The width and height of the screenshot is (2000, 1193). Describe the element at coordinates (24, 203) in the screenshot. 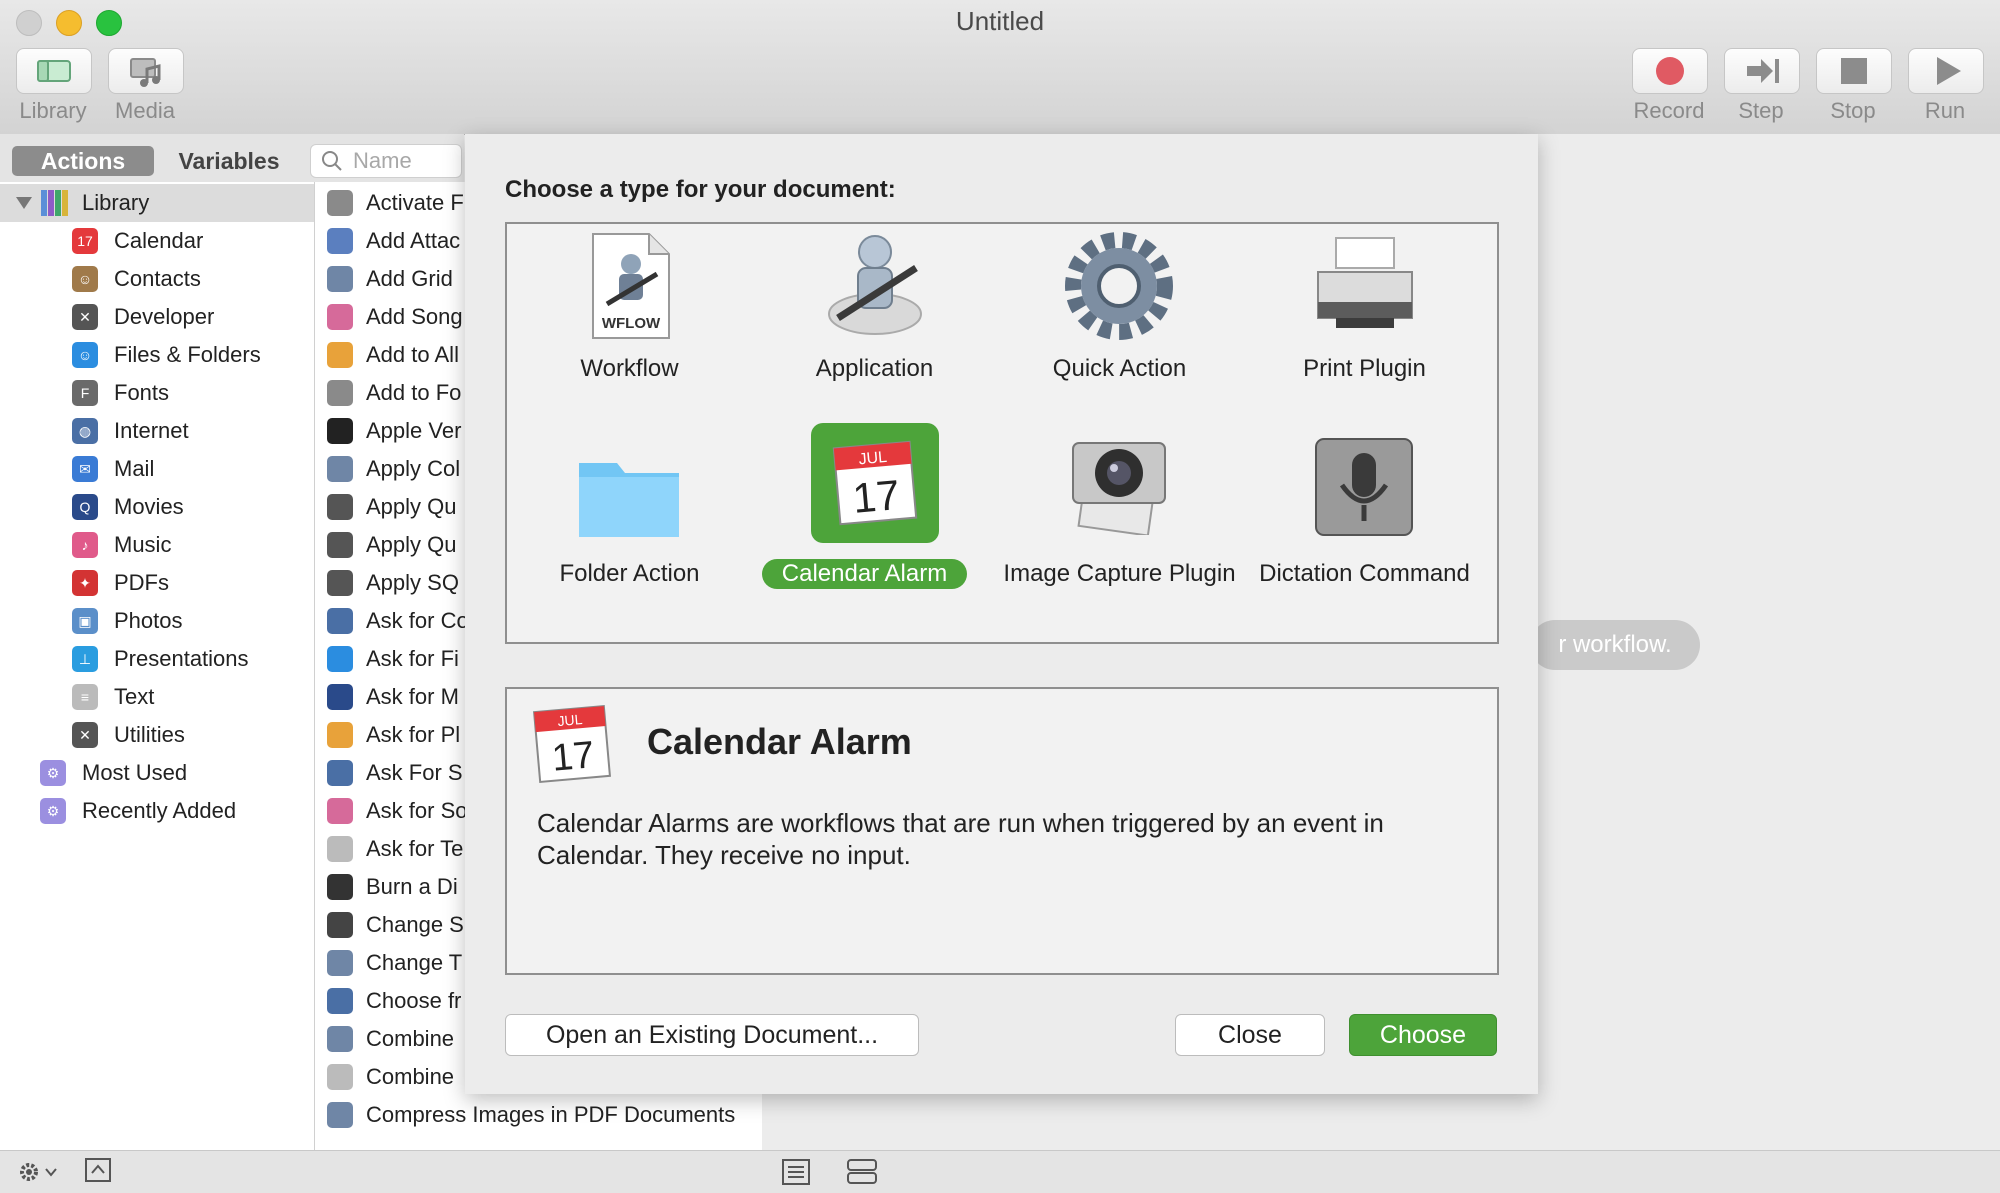

I see `disclosure-triangle-icon` at that location.